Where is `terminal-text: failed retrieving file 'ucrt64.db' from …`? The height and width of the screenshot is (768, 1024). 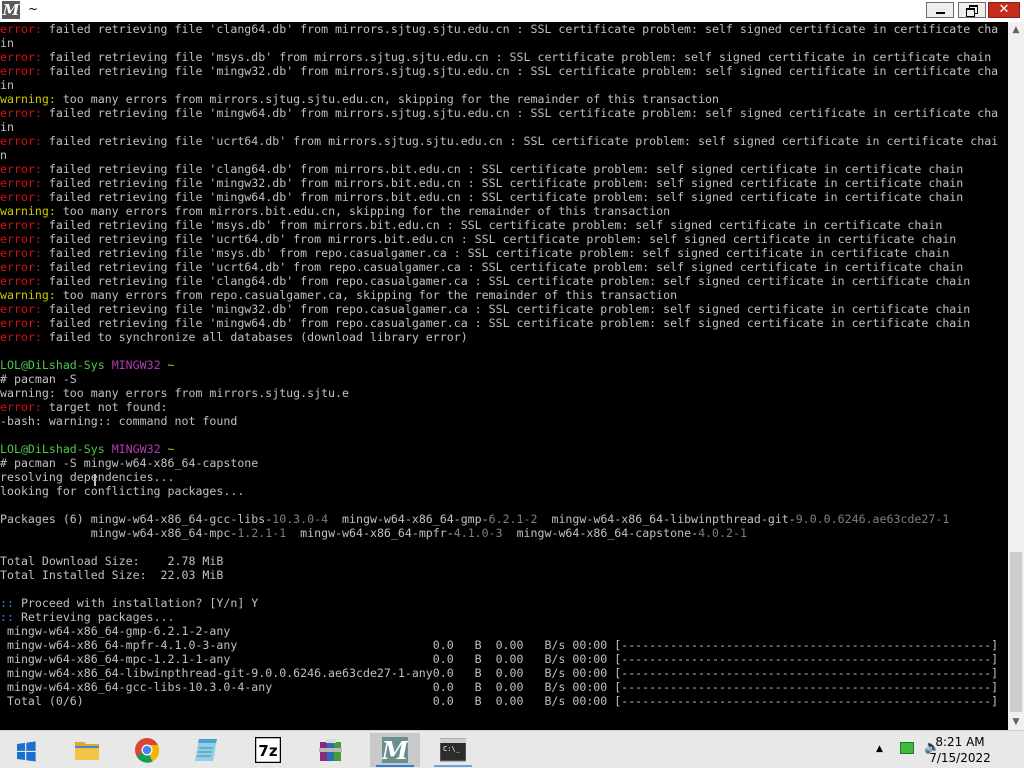
terminal-text: failed retrieving file 'ucrt64.db' from … is located at coordinates (499, 239).